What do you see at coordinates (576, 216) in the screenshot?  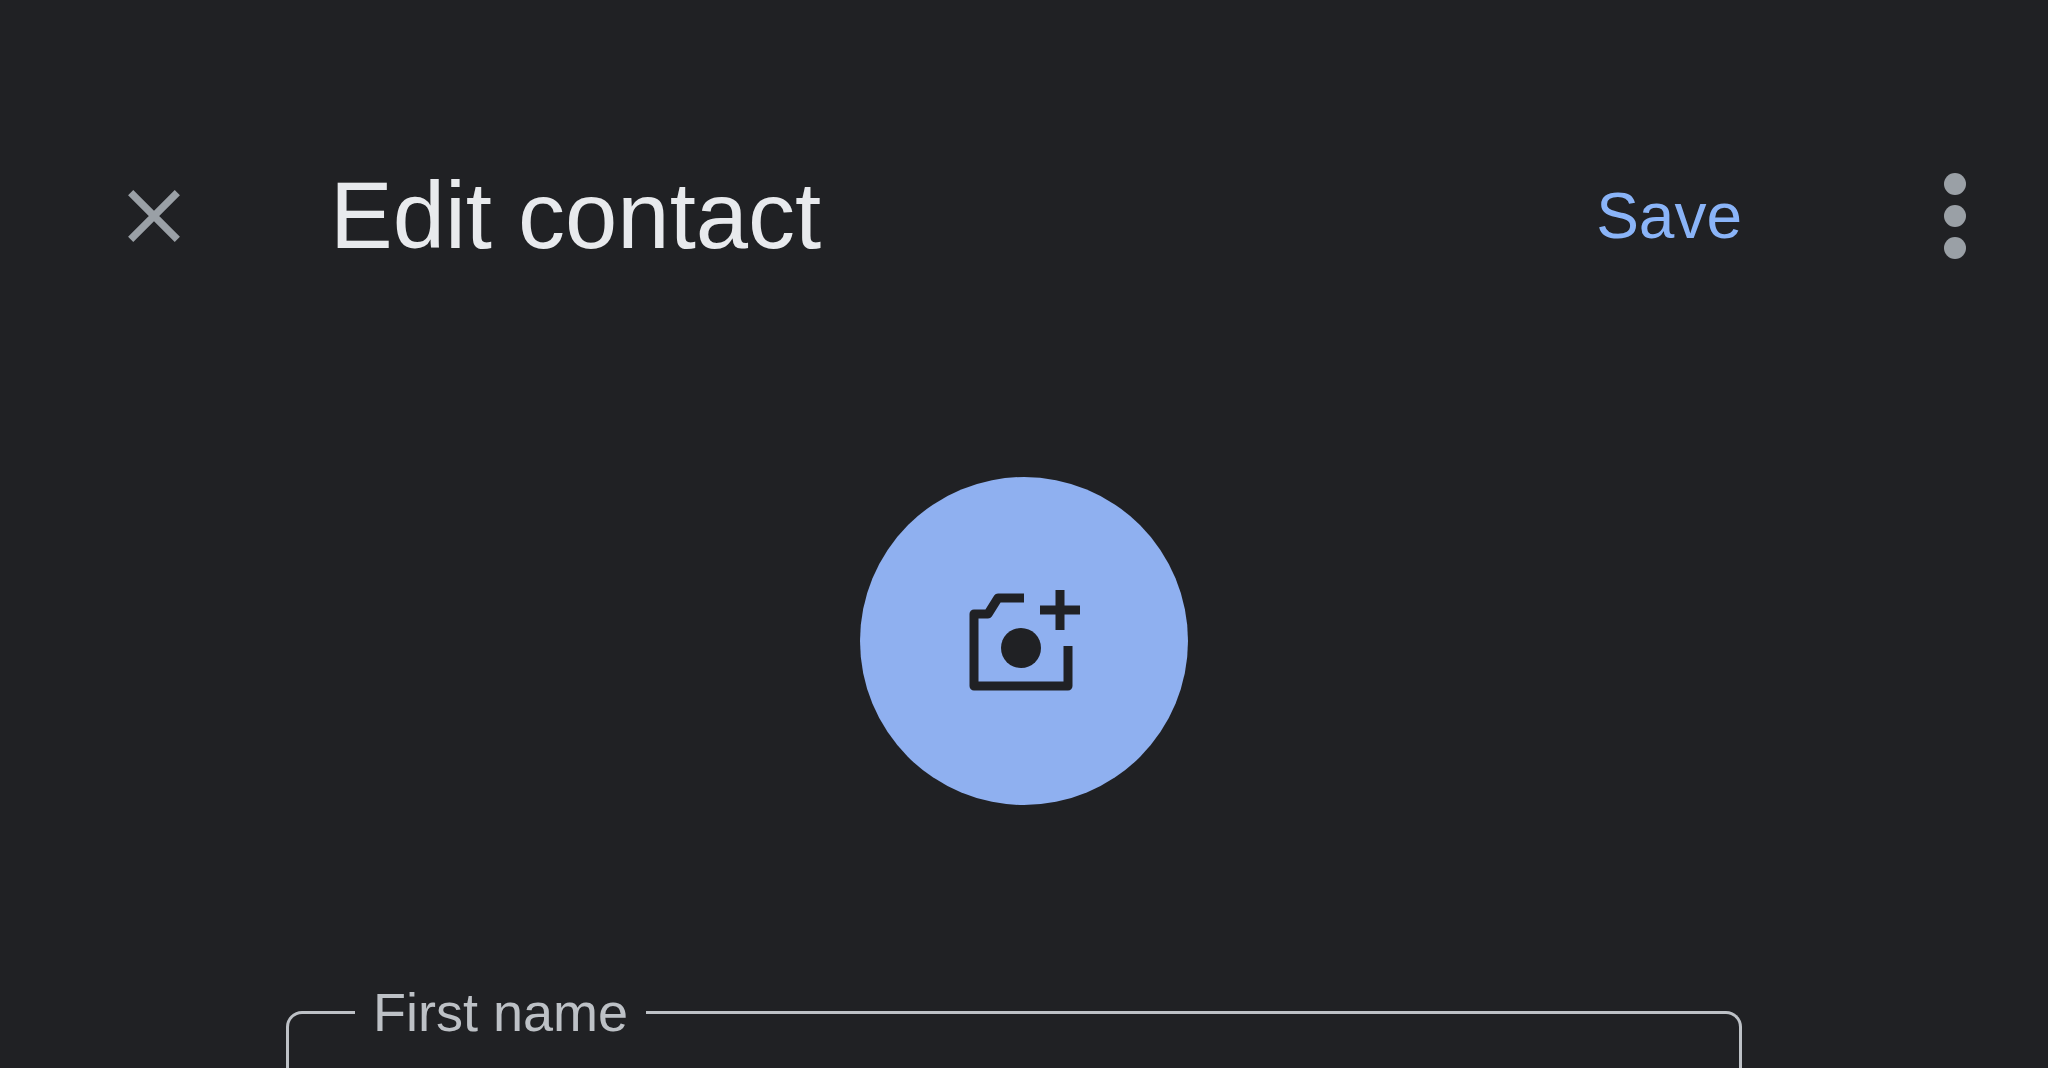 I see `window-title: Edit contact` at bounding box center [576, 216].